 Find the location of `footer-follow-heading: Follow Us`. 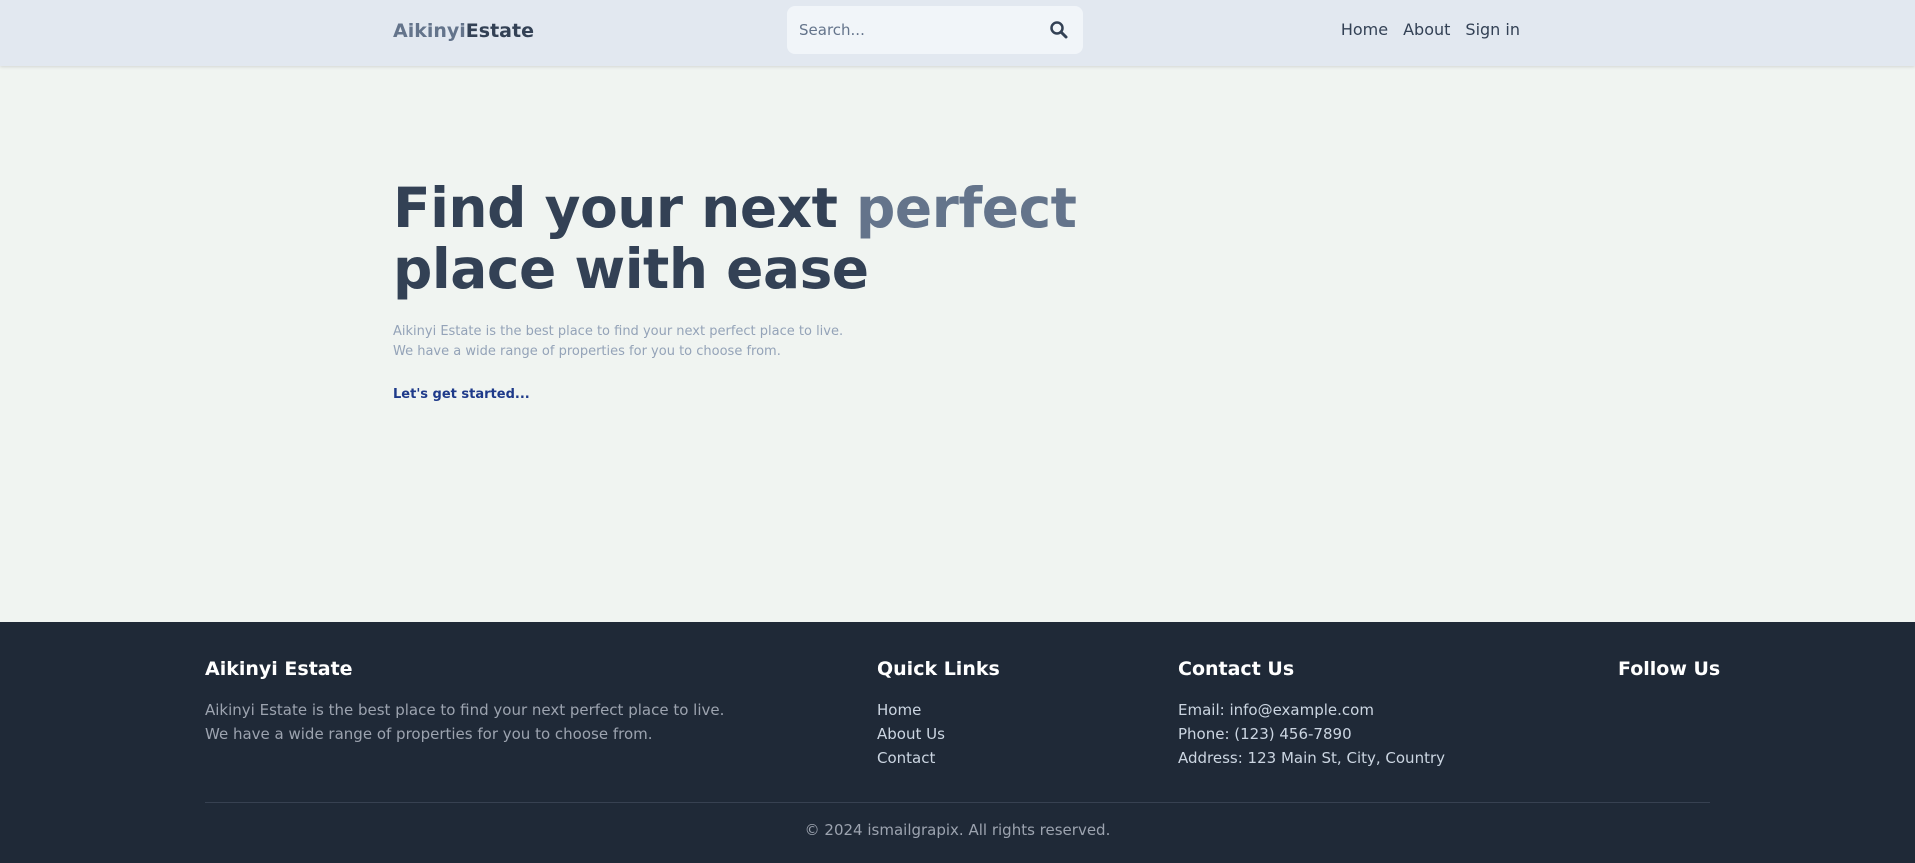

footer-follow-heading: Follow Us is located at coordinates (1669, 669).